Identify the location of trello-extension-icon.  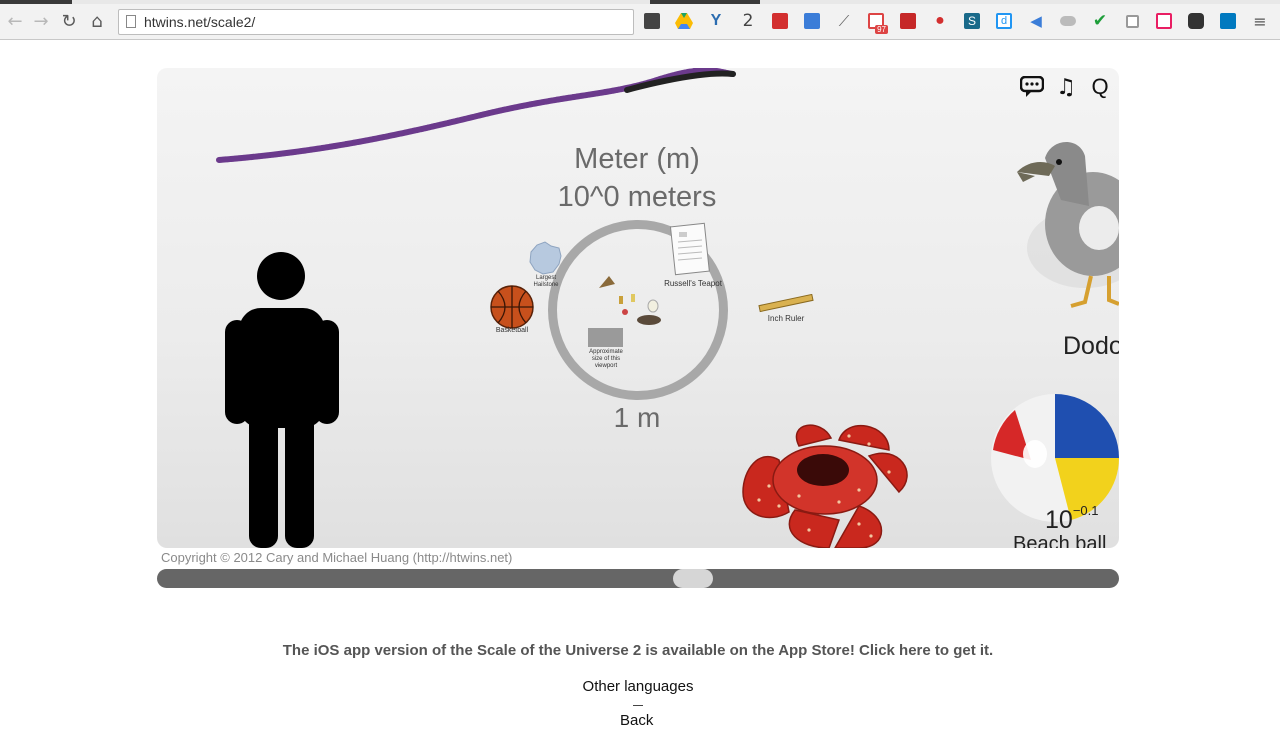
(1228, 21).